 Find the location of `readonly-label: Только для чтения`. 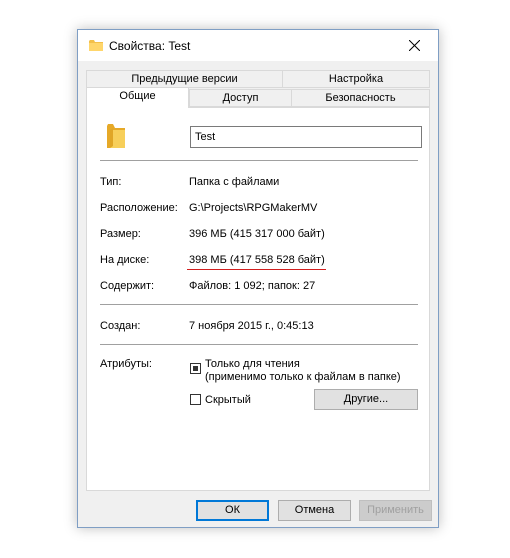

readonly-label: Только для чтения is located at coordinates (252, 364).